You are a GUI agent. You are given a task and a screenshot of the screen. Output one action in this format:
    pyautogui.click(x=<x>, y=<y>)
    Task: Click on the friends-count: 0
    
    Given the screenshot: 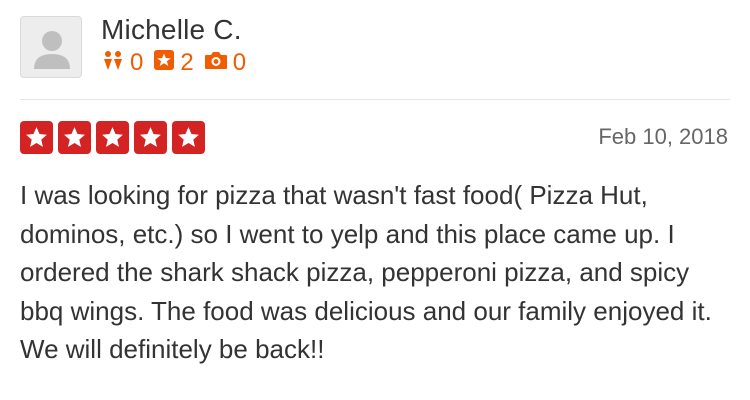 What is the action you would take?
    pyautogui.click(x=122, y=63)
    